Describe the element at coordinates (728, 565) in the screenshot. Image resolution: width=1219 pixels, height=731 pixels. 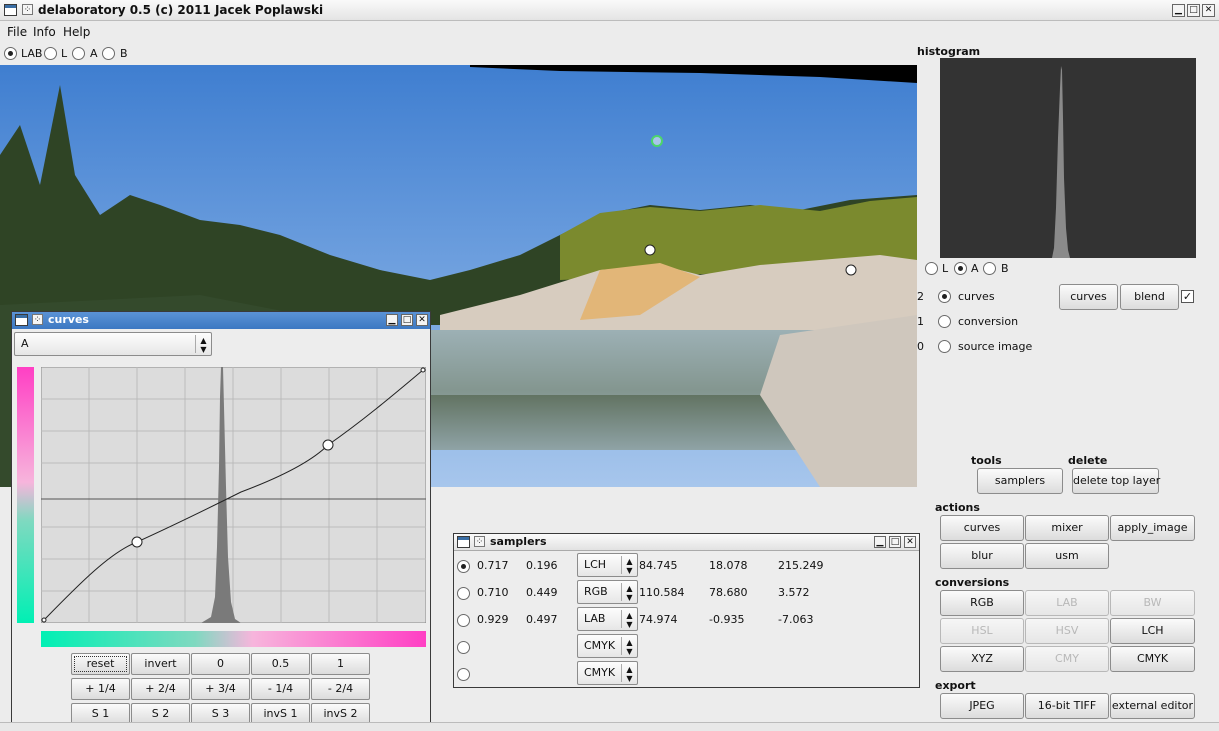
I see `sampler-value-2: 18.078` at that location.